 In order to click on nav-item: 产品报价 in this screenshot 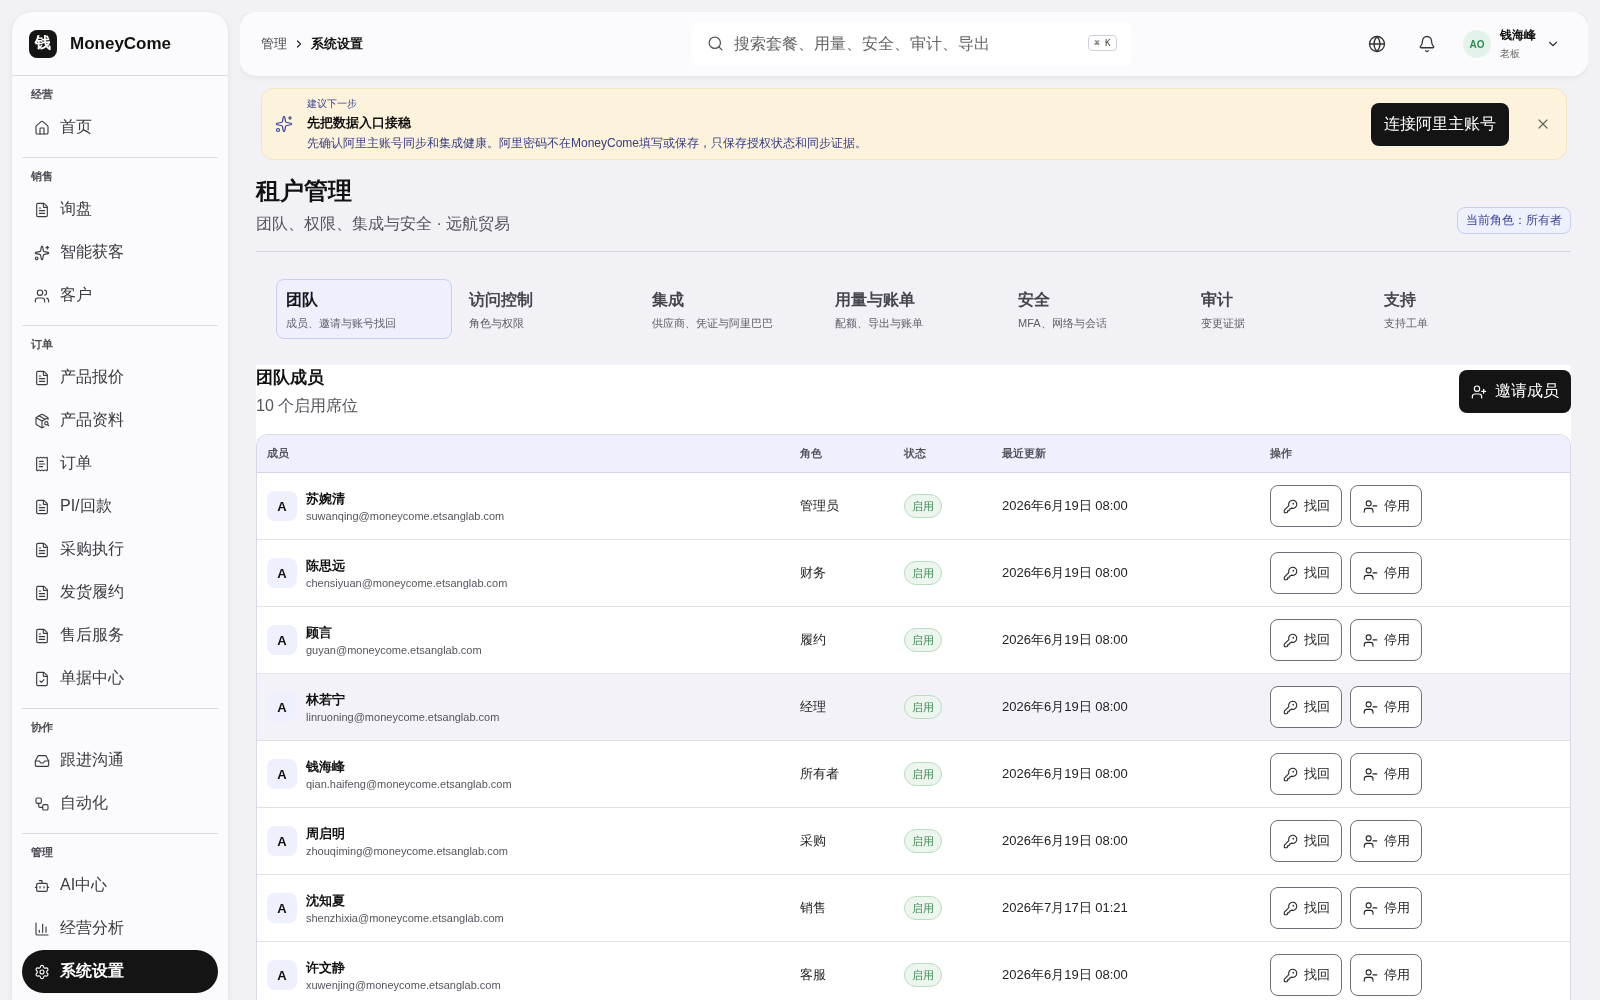, I will do `click(120, 377)`.